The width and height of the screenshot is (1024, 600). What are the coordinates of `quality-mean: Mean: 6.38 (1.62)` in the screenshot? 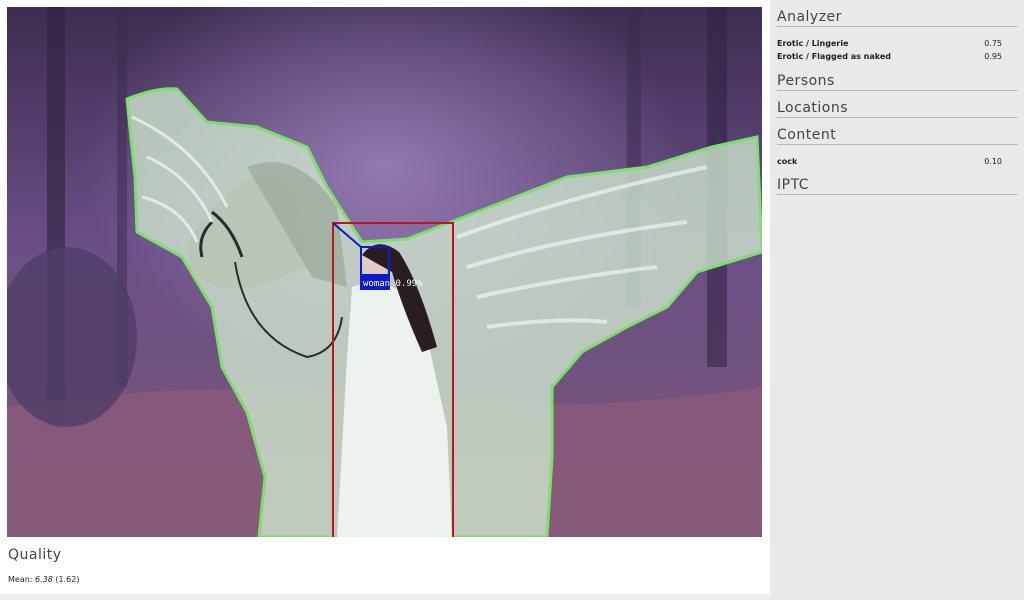 It's located at (43, 579).